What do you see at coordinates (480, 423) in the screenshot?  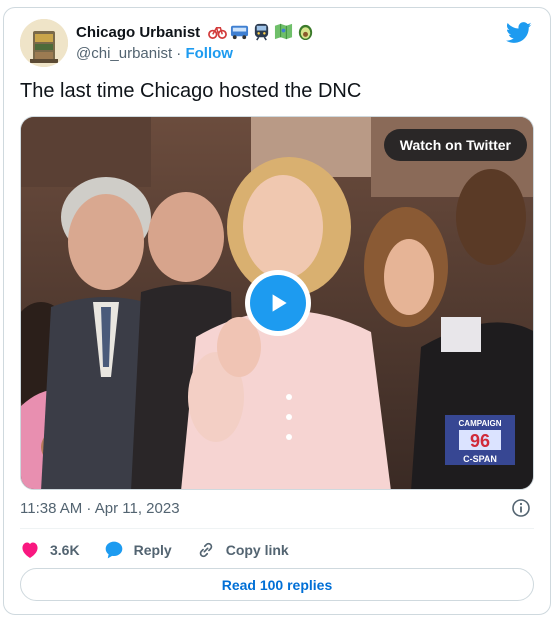 I see `cspan-campaign-text: CAMPAIGN` at bounding box center [480, 423].